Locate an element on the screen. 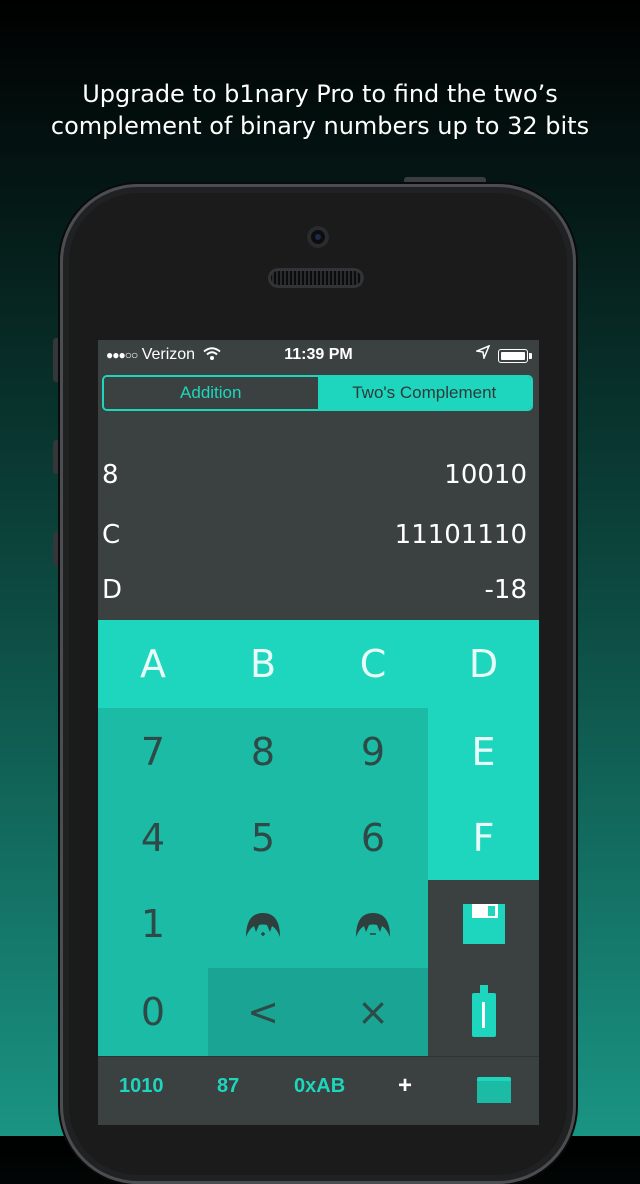 The image size is (640, 1184). row-d-label: D is located at coordinates (112, 590).